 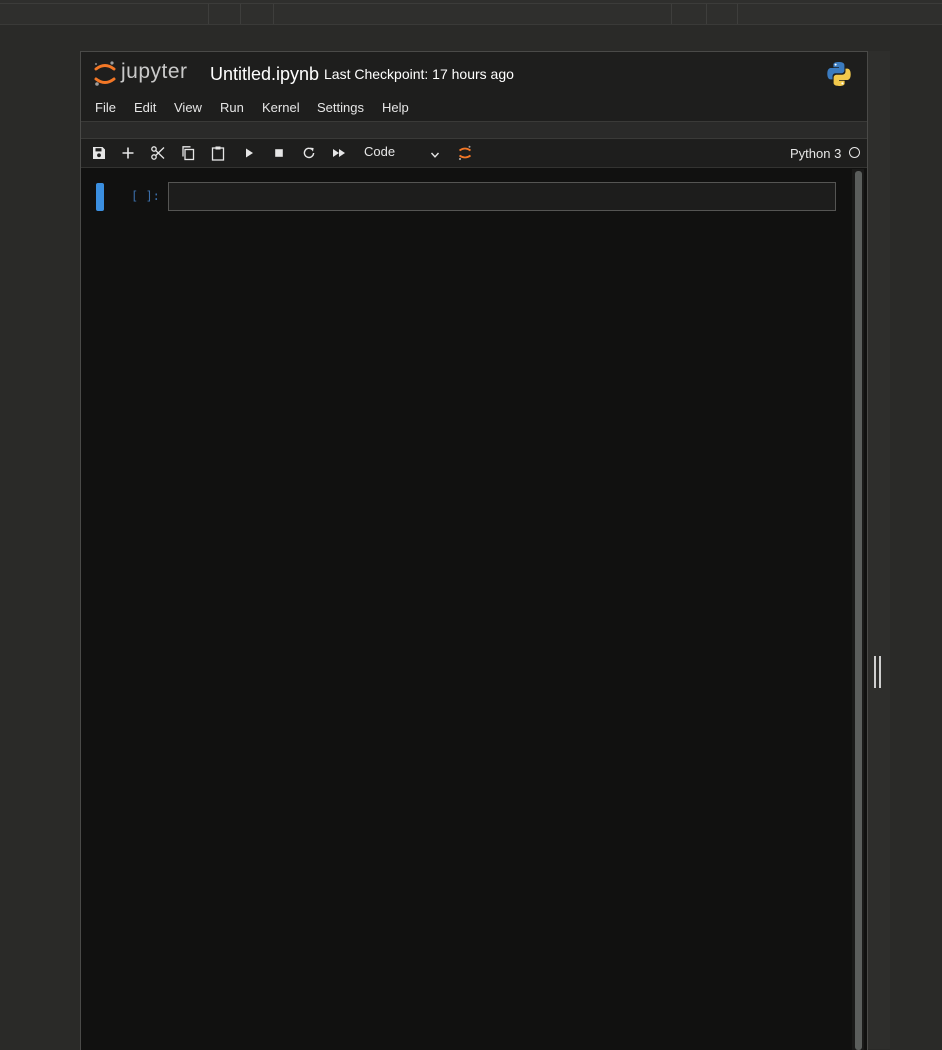 What do you see at coordinates (105, 107) in the screenshot?
I see `menu-file: File` at bounding box center [105, 107].